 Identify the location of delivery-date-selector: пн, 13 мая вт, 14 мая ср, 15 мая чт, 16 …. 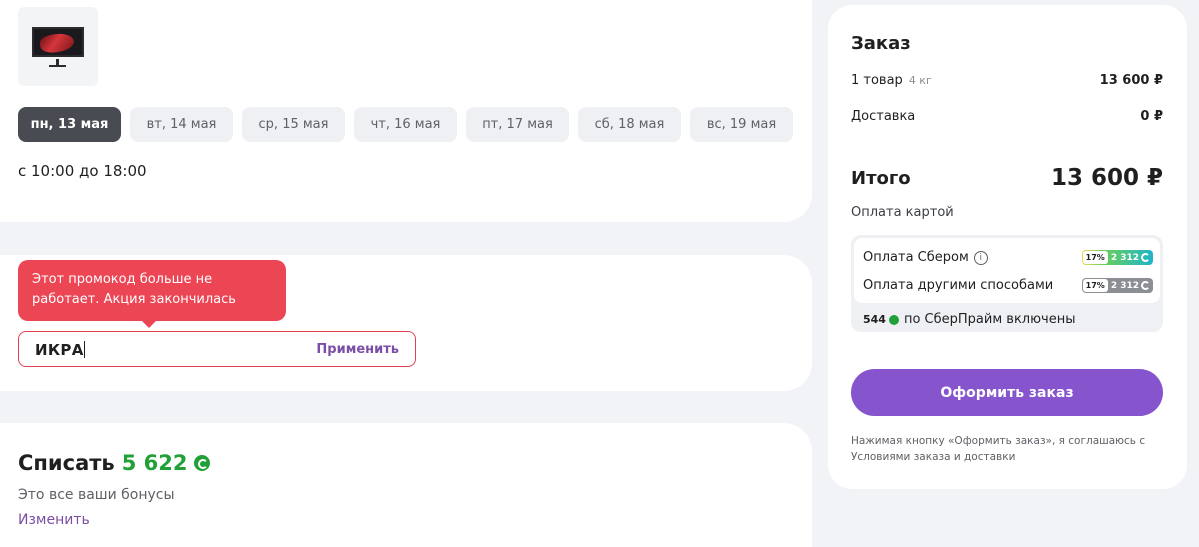
(405, 124).